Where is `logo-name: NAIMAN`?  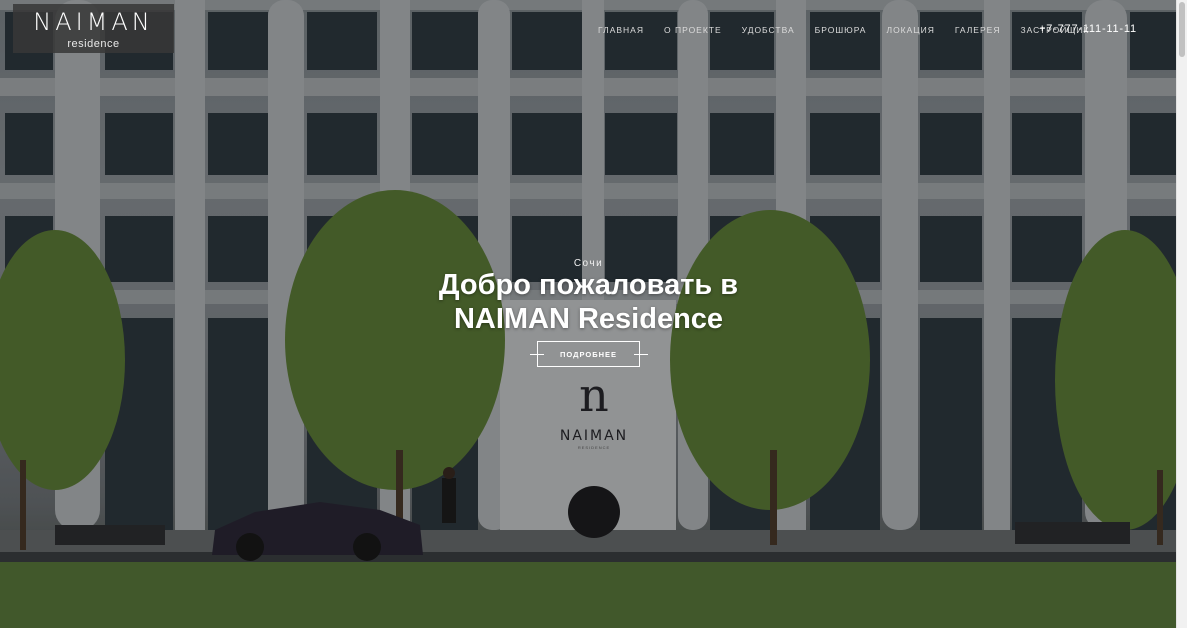 logo-name: NAIMAN is located at coordinates (93, 22).